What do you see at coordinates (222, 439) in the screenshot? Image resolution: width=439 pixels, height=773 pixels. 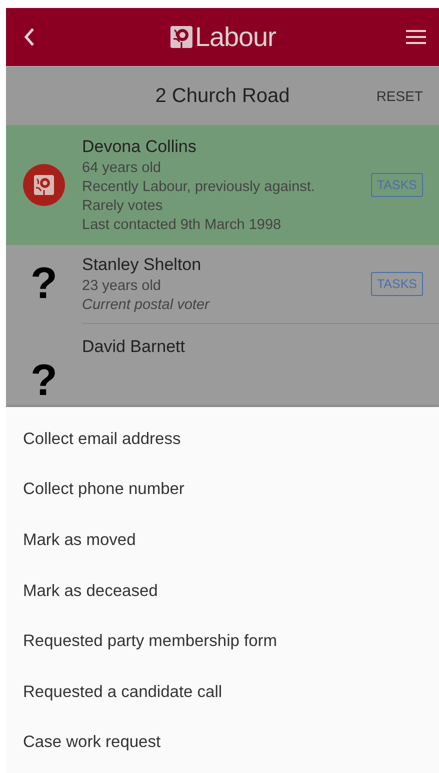 I see `sheet-menu-item: Collect email address` at bounding box center [222, 439].